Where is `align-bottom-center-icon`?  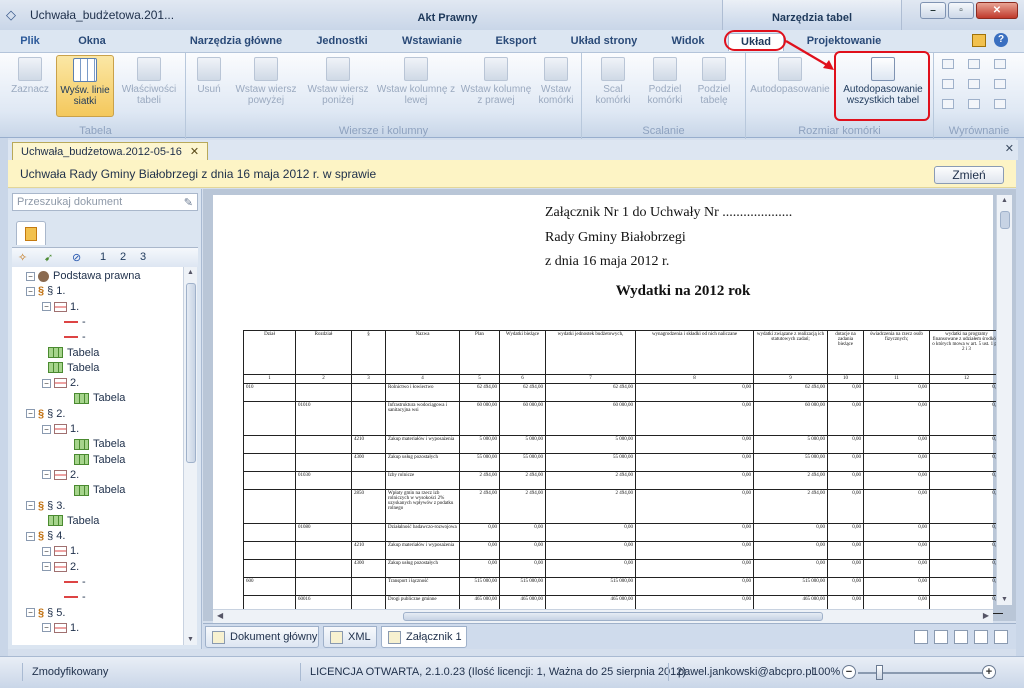
align-bottom-center-icon is located at coordinates (974, 104).